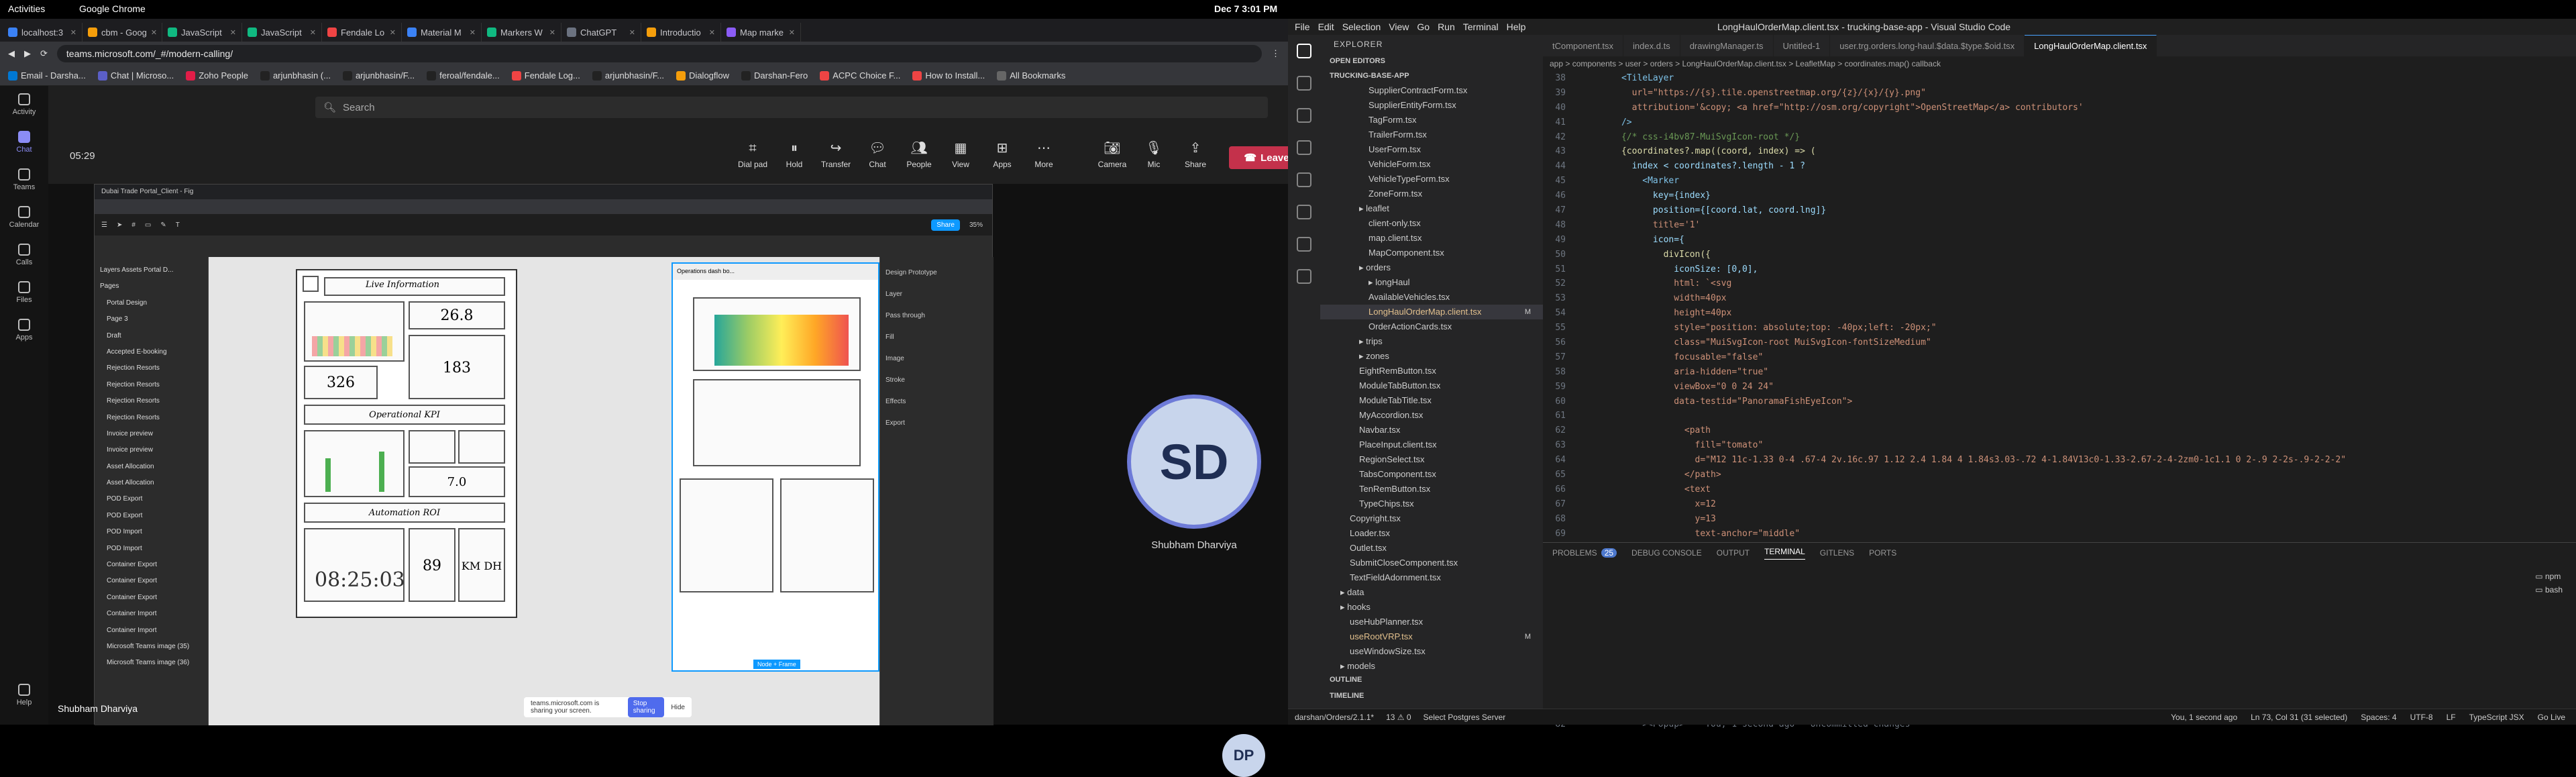 This screenshot has height=777, width=2576. What do you see at coordinates (442, 32) in the screenshot?
I see `browser-tab: Material M ✕` at bounding box center [442, 32].